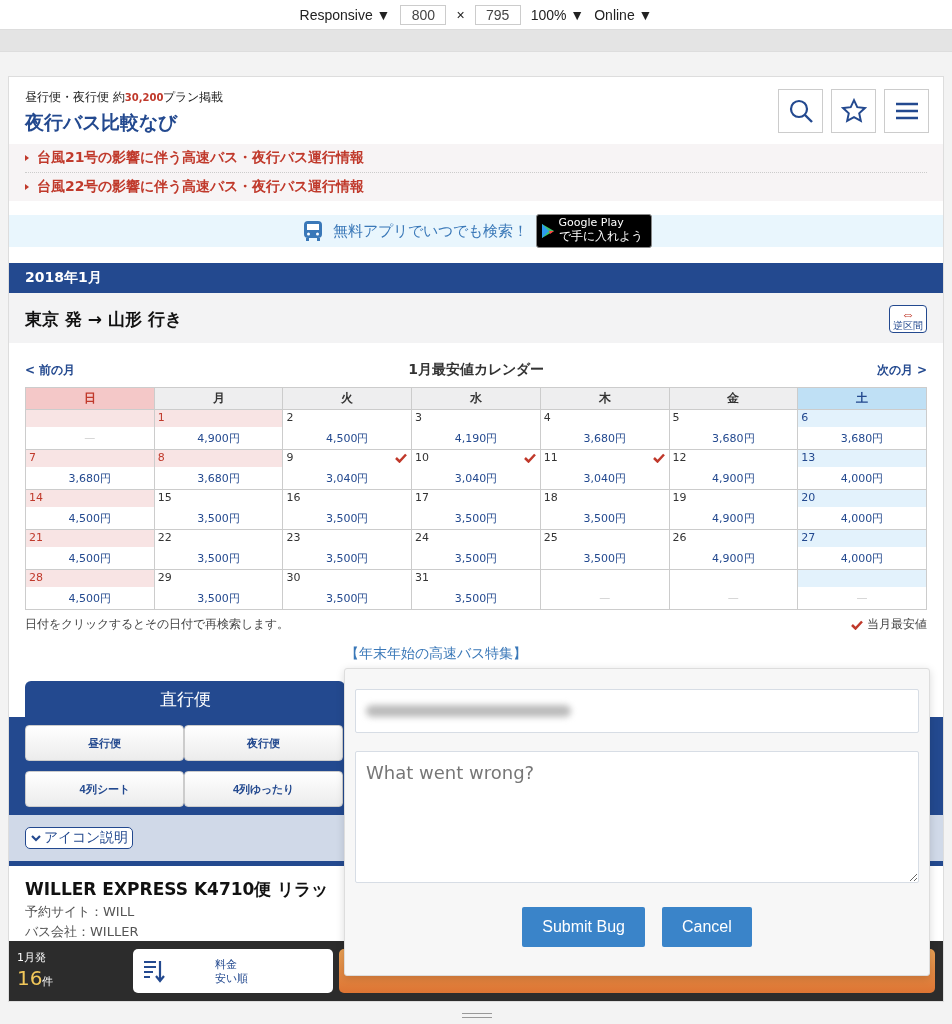 This screenshot has width=952, height=1024. What do you see at coordinates (476, 590) in the screenshot?
I see `calendar-day-cell: 31 3,500円` at bounding box center [476, 590].